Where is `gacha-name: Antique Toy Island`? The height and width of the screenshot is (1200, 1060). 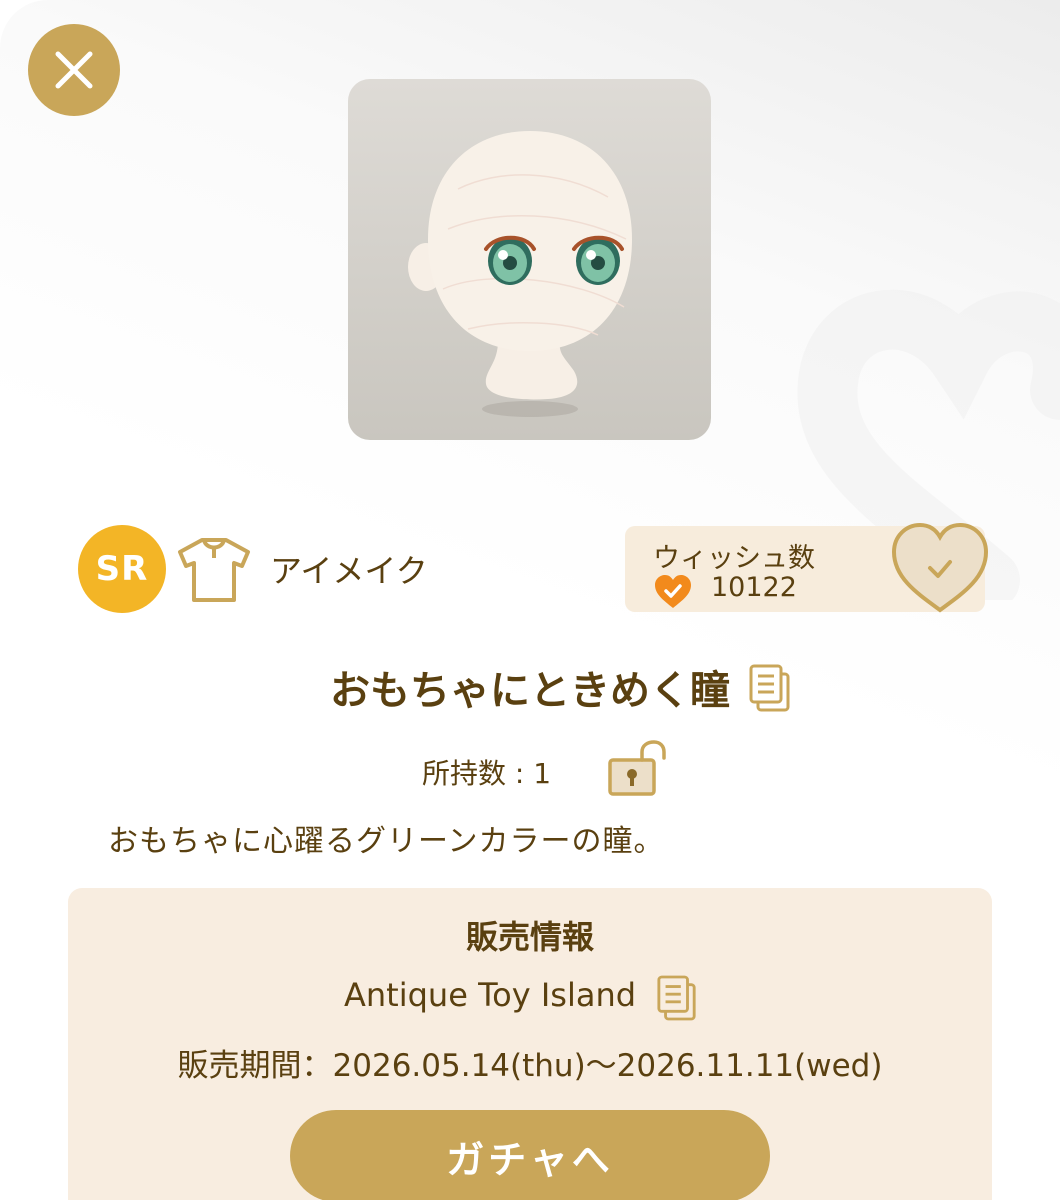
gacha-name: Antique Toy Island is located at coordinates (490, 995).